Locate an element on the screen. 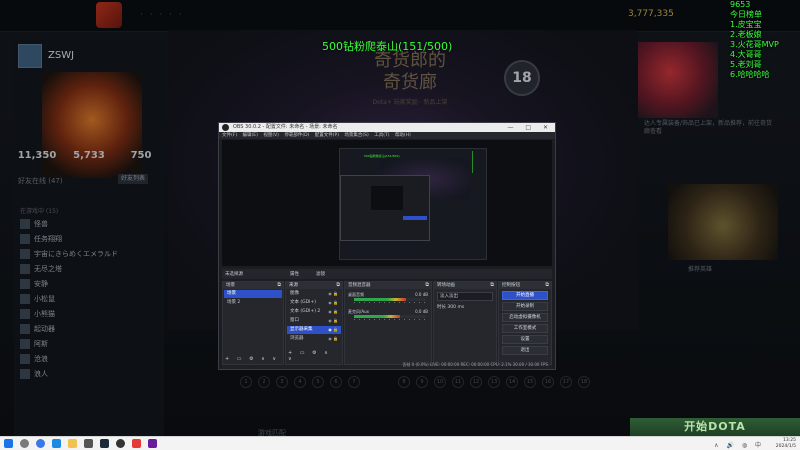  start-icon is located at coordinates (8, 443).